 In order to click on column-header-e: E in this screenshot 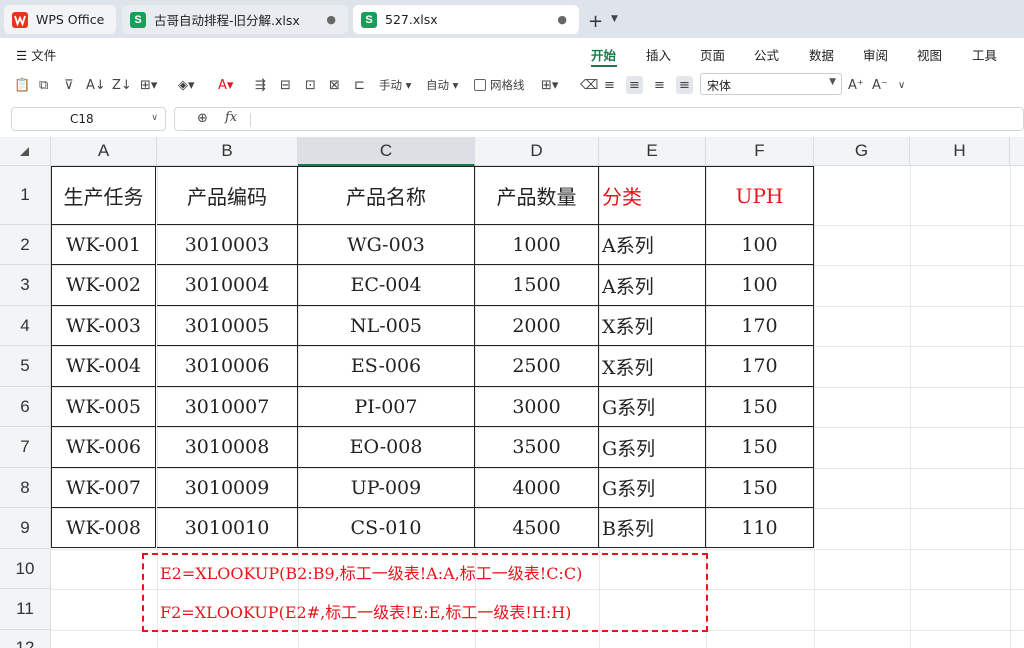, I will do `click(652, 151)`.